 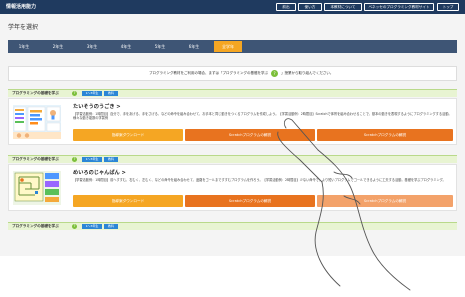 What do you see at coordinates (97, 106) in the screenshot?
I see `lesson-title: たいそうのうごき >` at bounding box center [97, 106].